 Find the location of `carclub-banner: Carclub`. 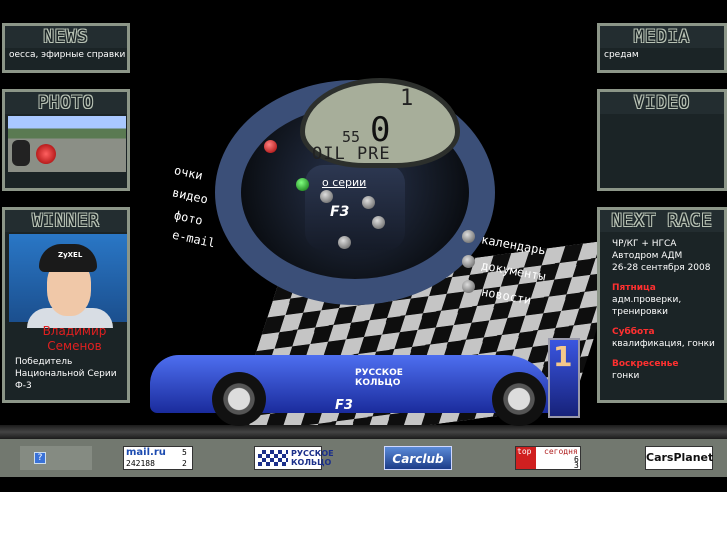

carclub-banner: Carclub is located at coordinates (418, 458).